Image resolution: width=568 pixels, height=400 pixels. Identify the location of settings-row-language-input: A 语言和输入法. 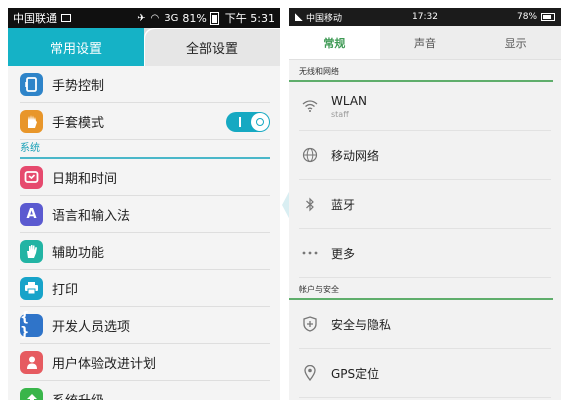
(145, 214).